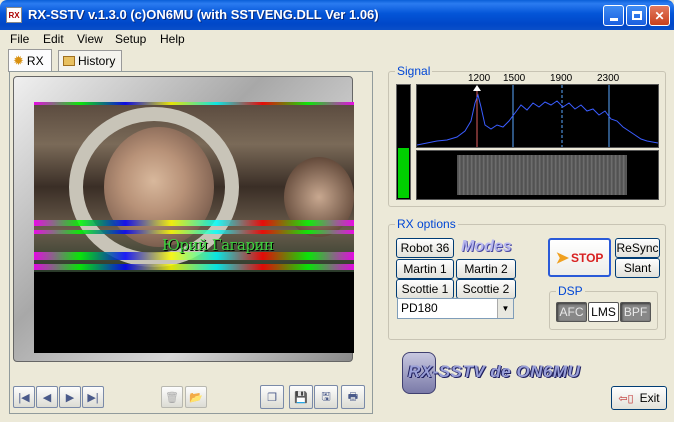 The width and height of the screenshot is (674, 422). I want to click on save-as-icon: 🖫, so click(326, 396).